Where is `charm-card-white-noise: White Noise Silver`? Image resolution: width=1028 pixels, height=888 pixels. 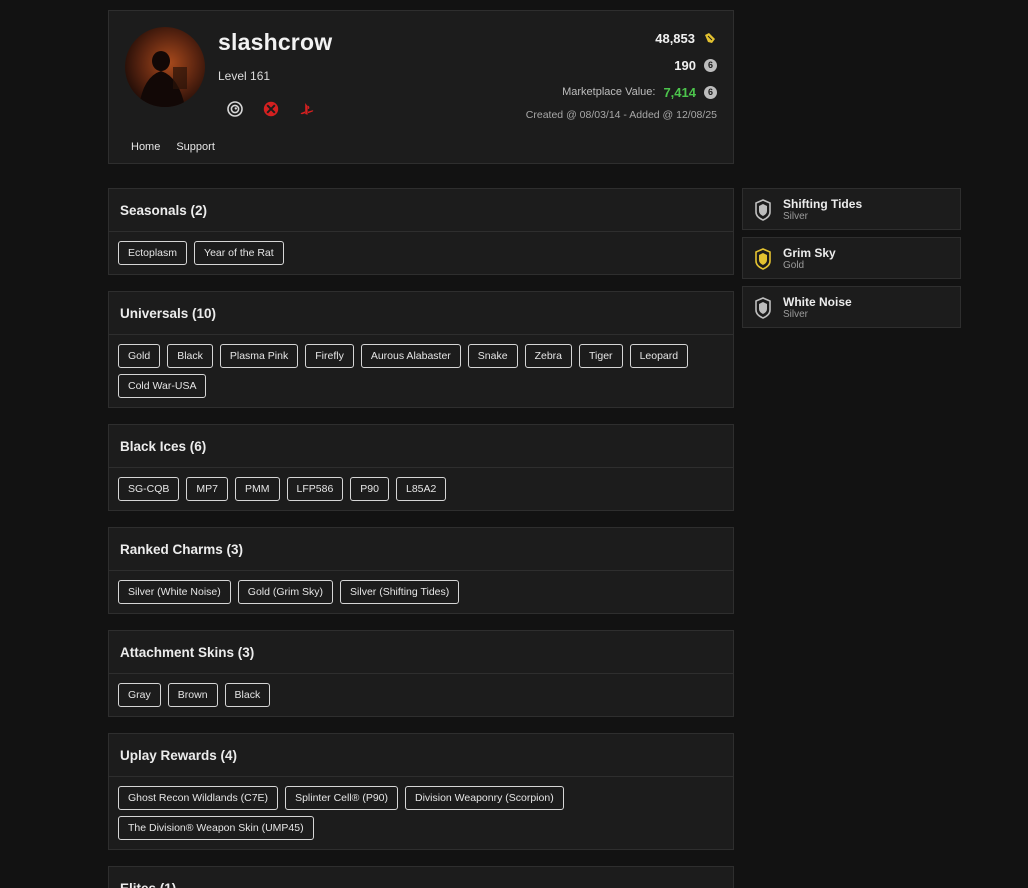
charm-card-white-noise: White Noise Silver is located at coordinates (851, 307).